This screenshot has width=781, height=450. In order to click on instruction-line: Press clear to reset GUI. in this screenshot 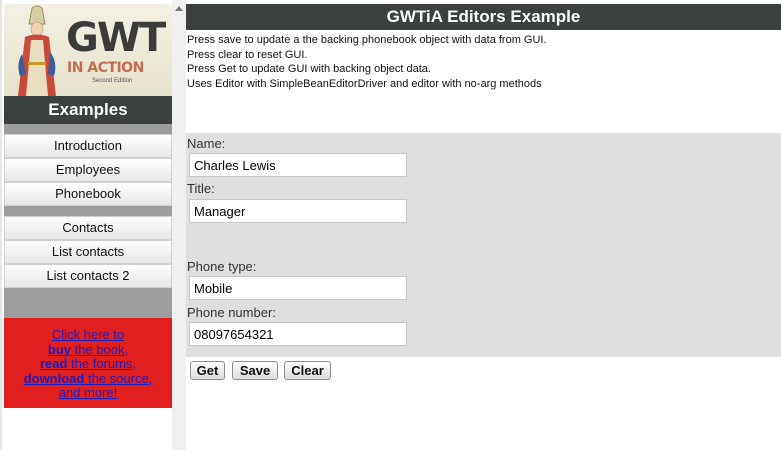, I will do `click(247, 54)`.